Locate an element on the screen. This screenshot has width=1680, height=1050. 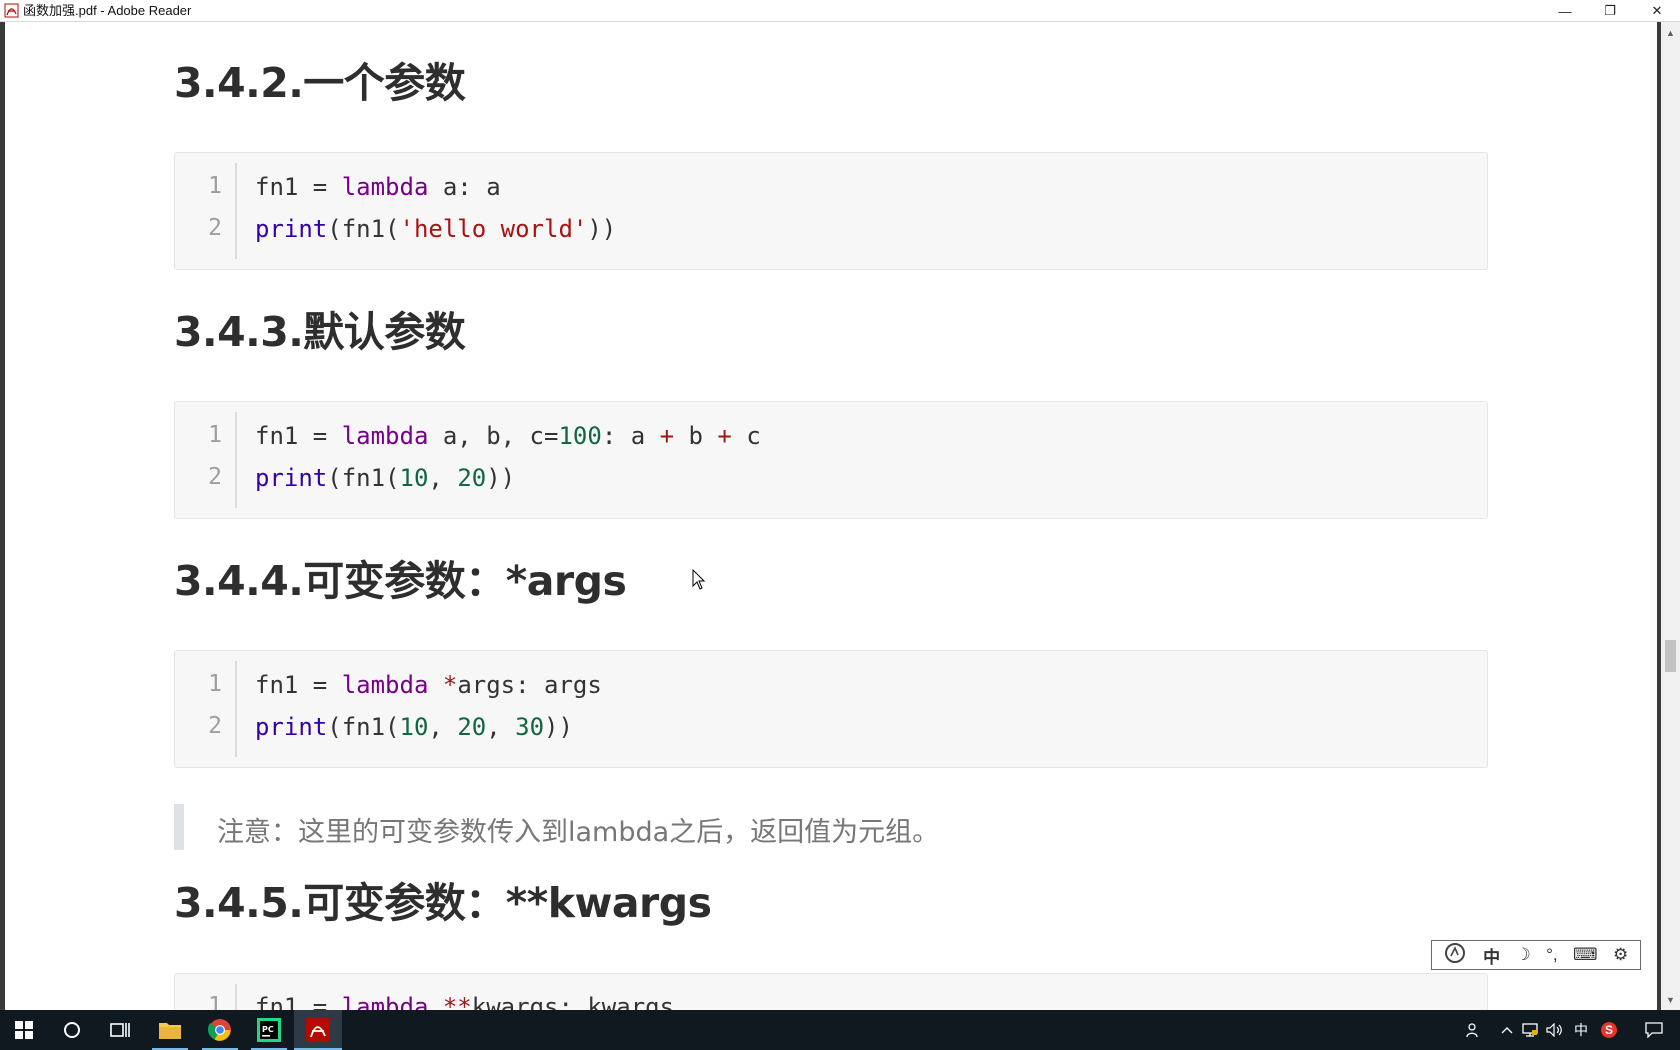
code-line: fn1 = lambda a, b, c=100: a + b + c is located at coordinates (508, 436).